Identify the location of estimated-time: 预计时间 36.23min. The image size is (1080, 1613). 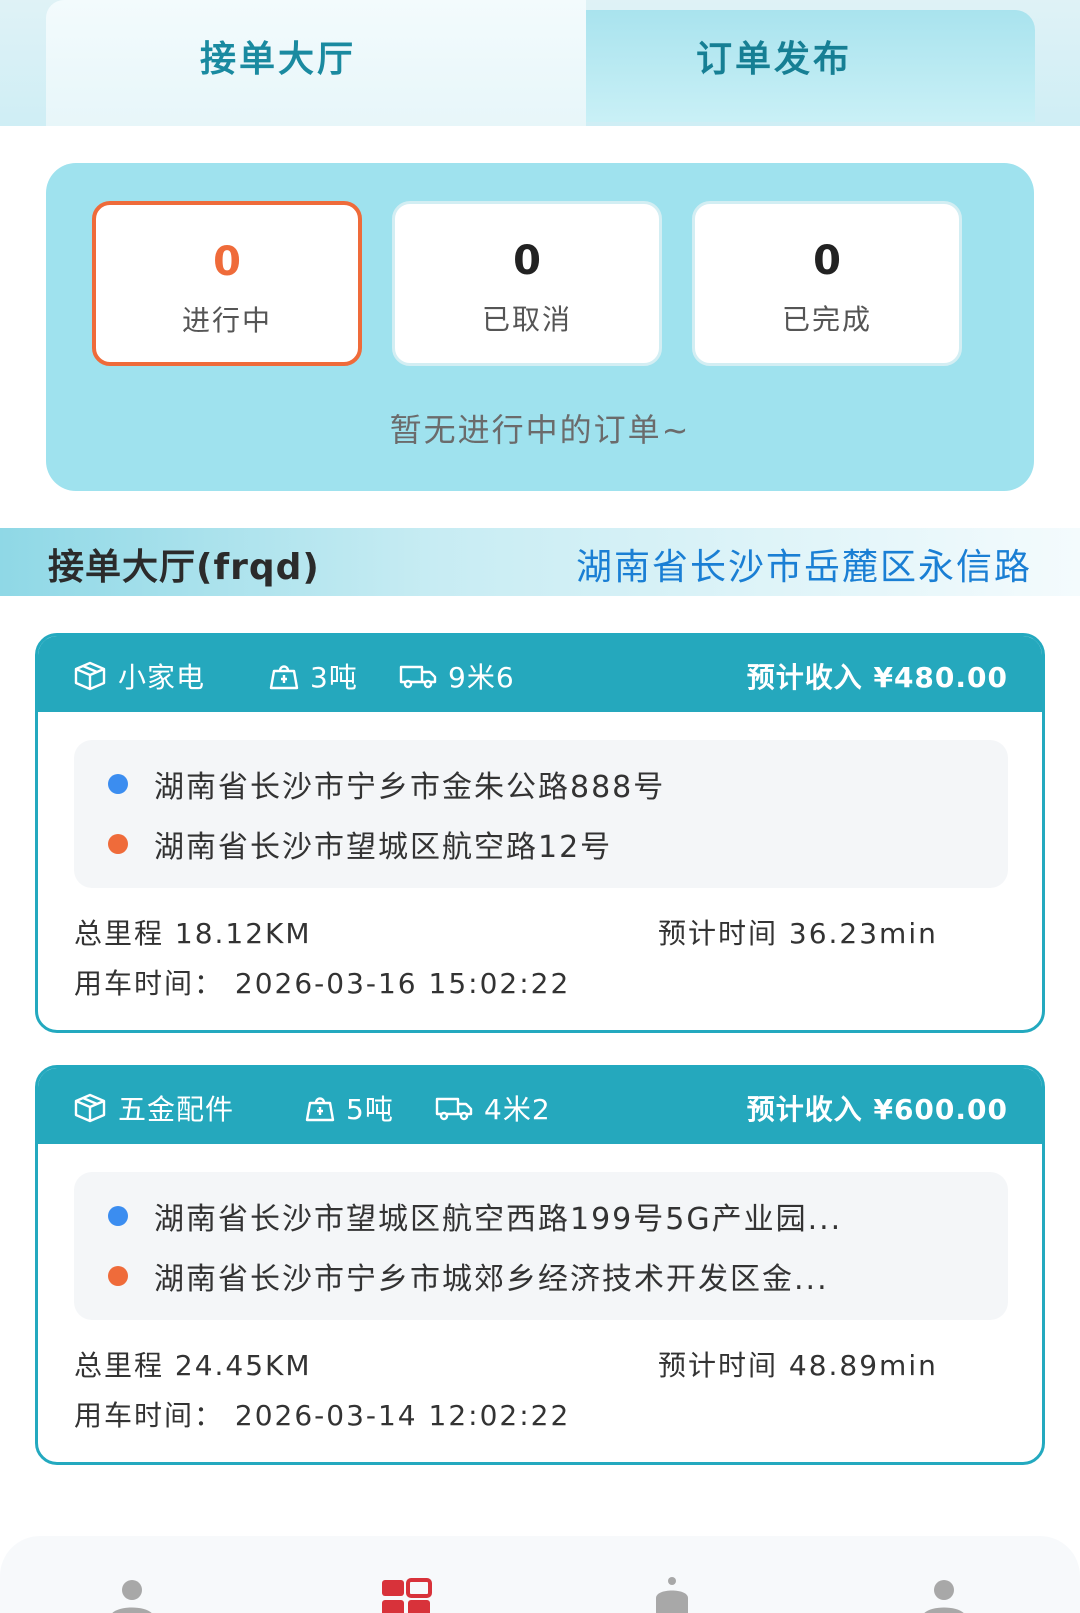
(798, 933).